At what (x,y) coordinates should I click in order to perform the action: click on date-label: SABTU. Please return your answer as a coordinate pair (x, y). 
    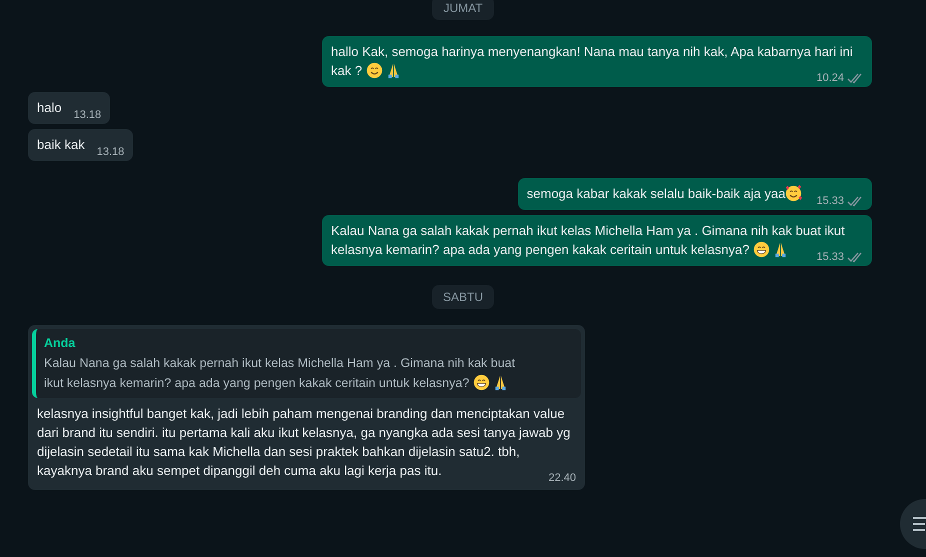
    Looking at the image, I should click on (463, 297).